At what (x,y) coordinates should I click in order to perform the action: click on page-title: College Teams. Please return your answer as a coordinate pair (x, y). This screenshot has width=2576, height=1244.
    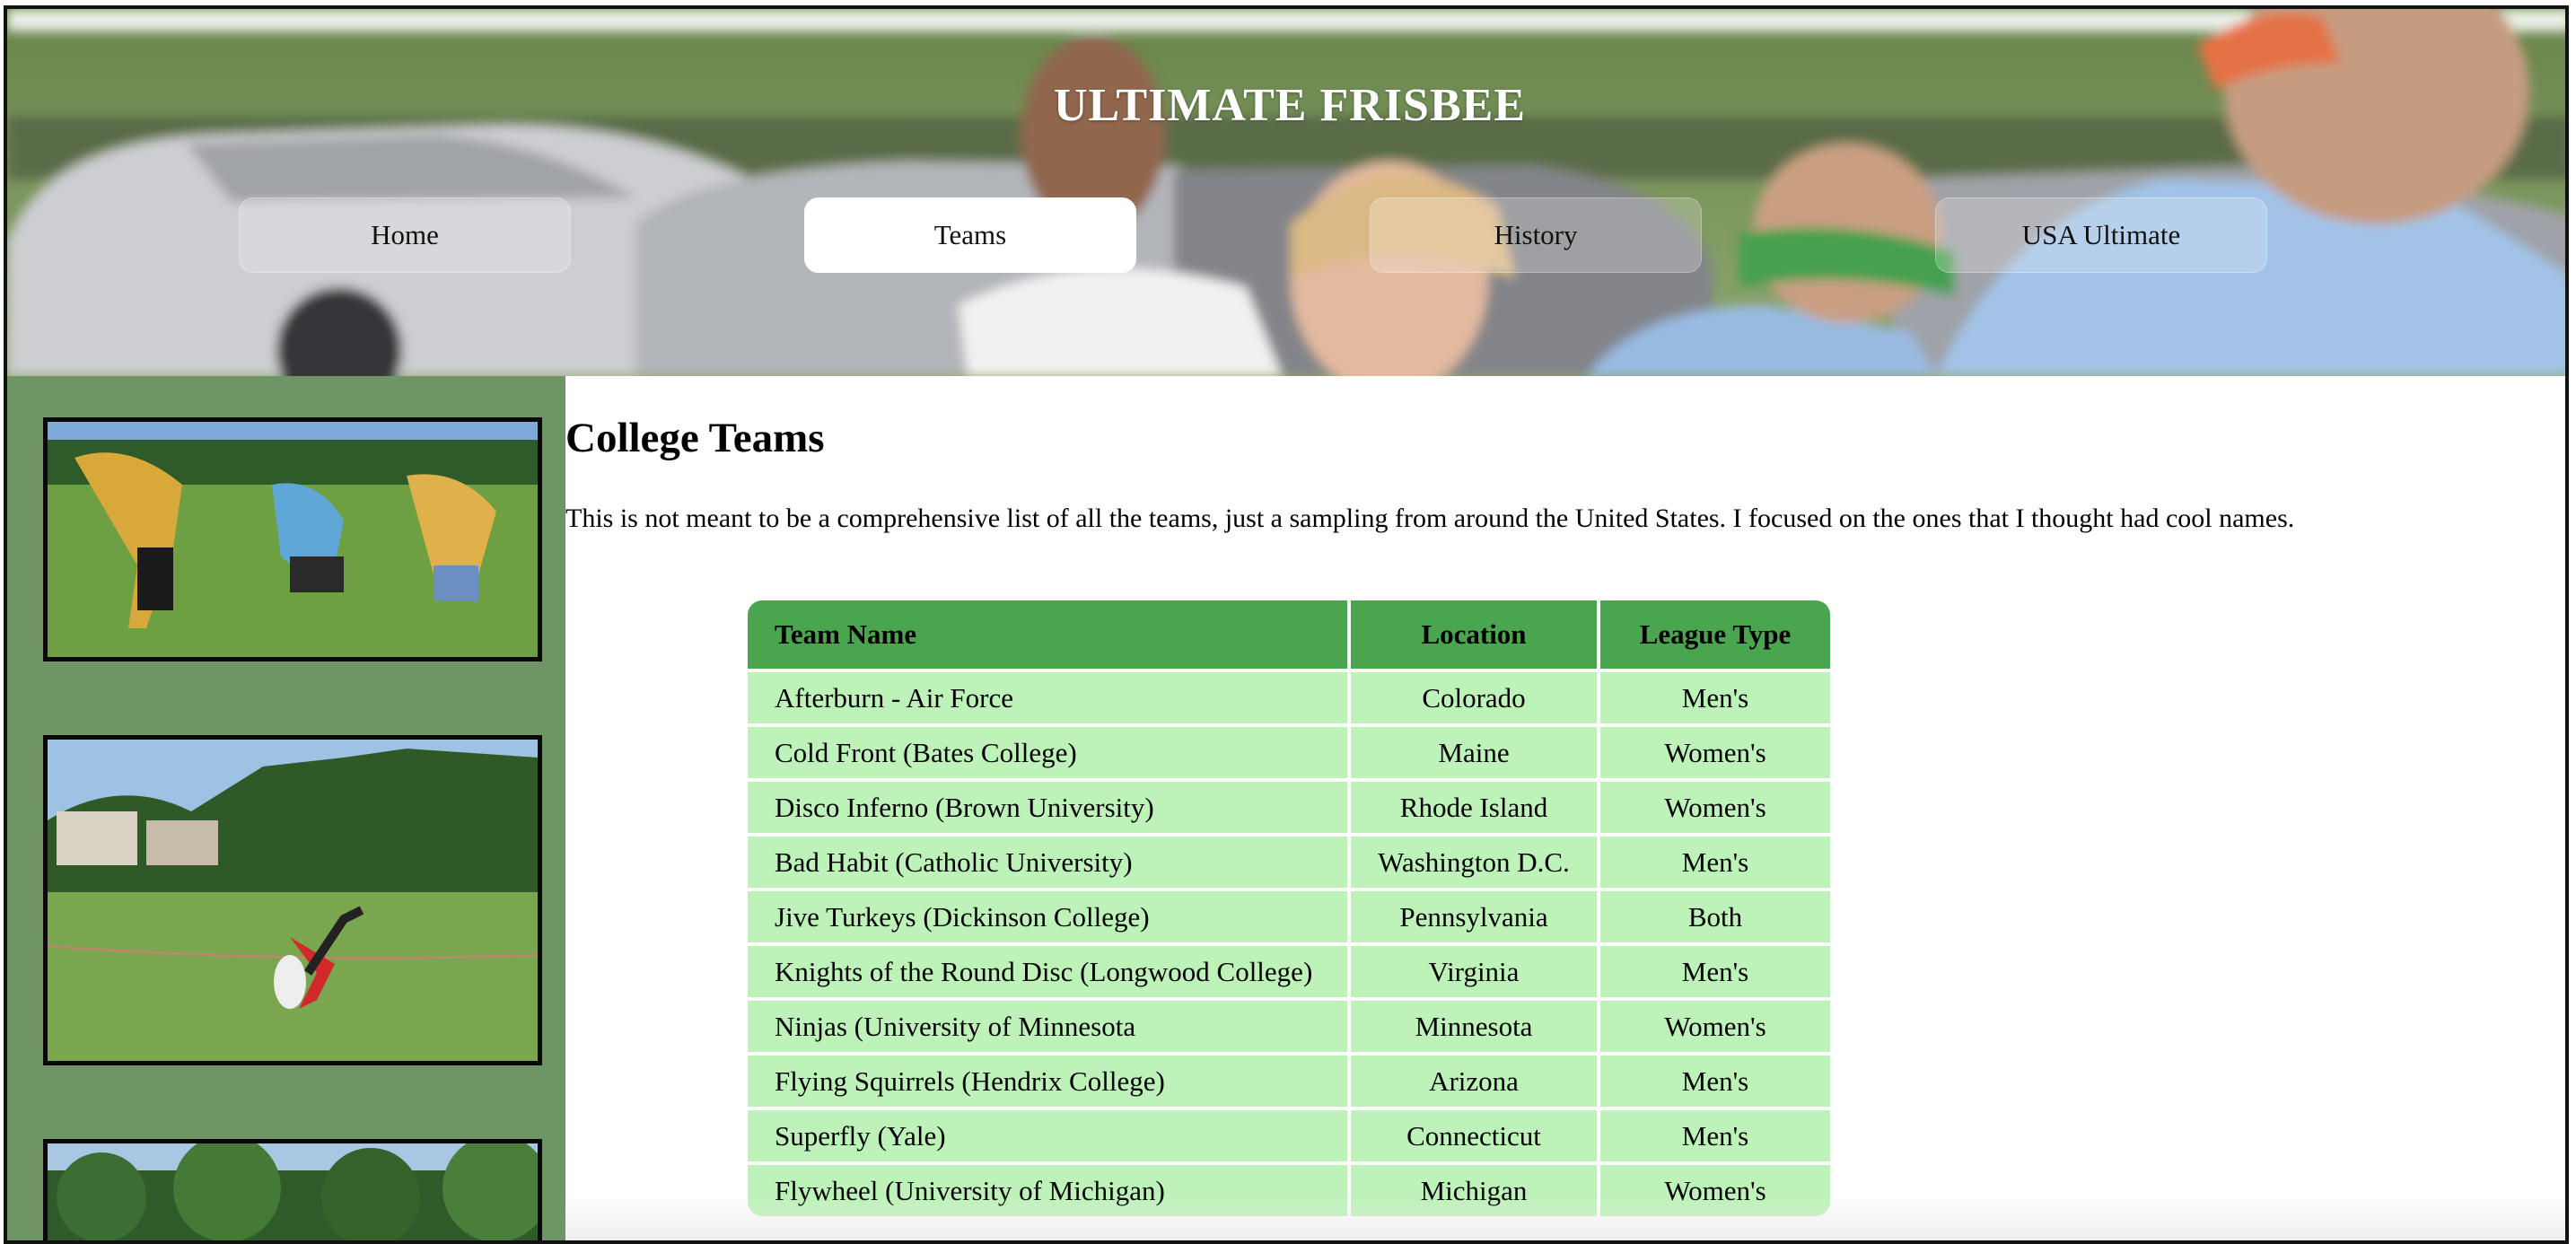
    Looking at the image, I should click on (695, 438).